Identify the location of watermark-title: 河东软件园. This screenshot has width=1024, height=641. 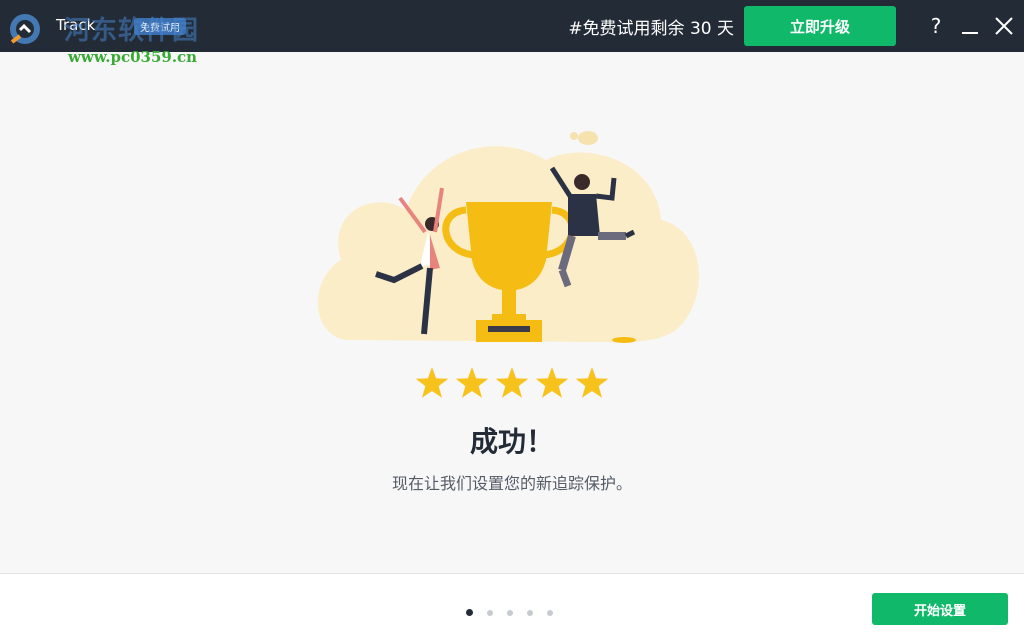
(132, 31).